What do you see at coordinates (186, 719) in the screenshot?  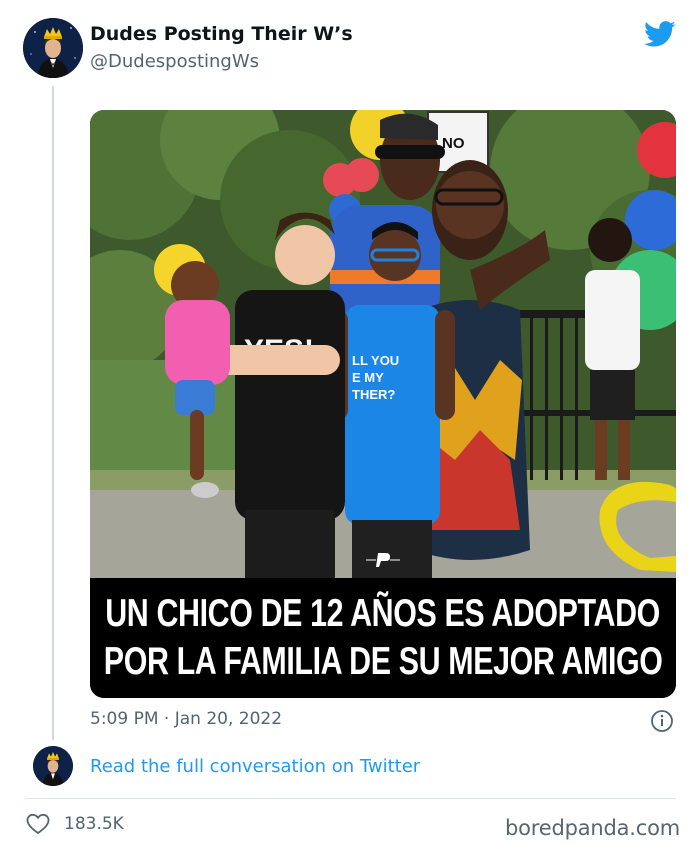 I see `tweet-timestamp: 5:09 PM · Jan 20, 2022` at bounding box center [186, 719].